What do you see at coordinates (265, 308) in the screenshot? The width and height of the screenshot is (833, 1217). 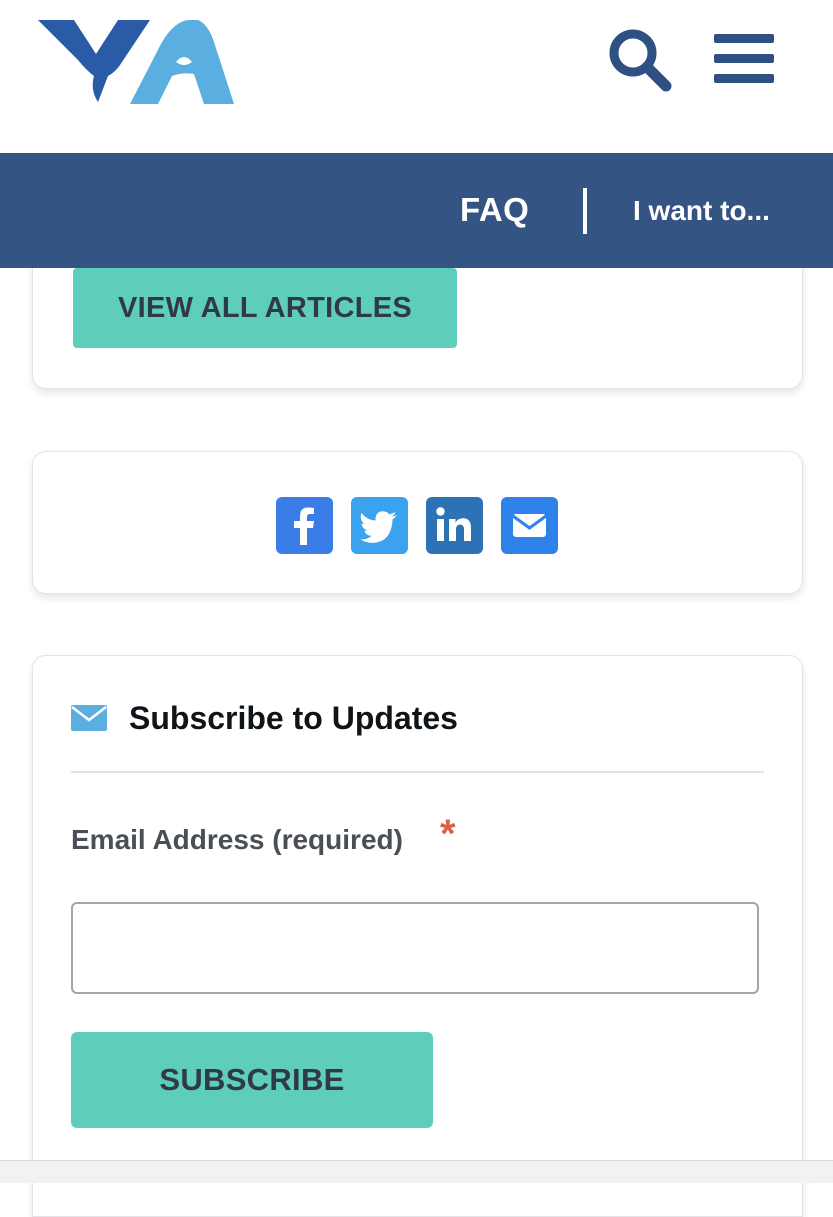 I see `view-all-articles-button: VIEW ALL ARTICLES` at bounding box center [265, 308].